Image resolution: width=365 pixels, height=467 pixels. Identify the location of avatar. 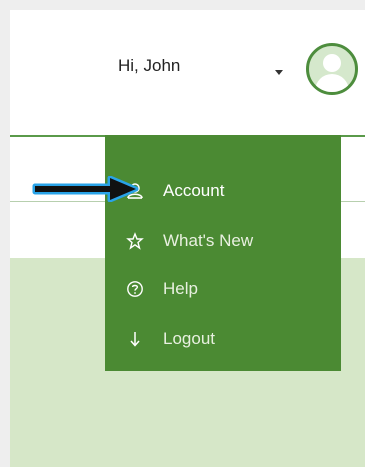
(332, 69).